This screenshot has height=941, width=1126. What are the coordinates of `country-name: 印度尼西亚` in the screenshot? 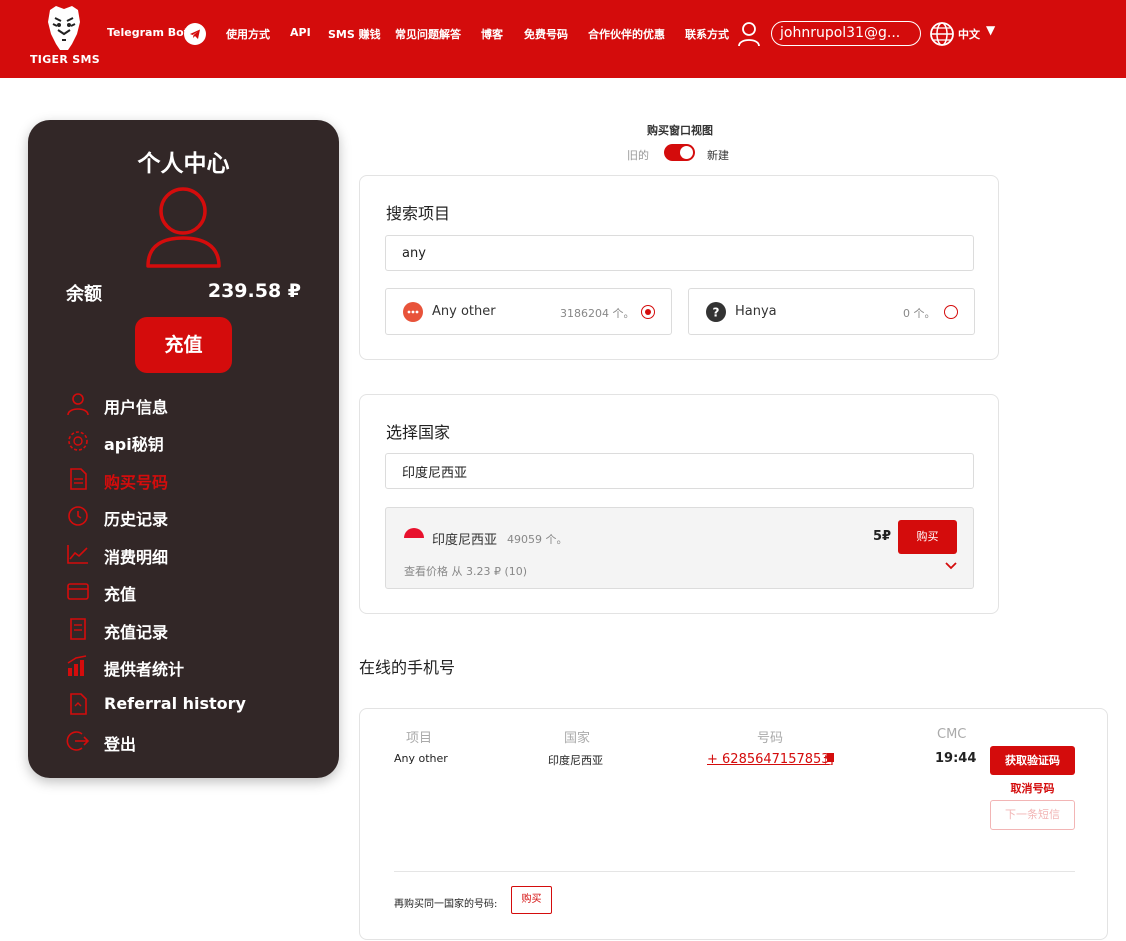 It's located at (465, 540).